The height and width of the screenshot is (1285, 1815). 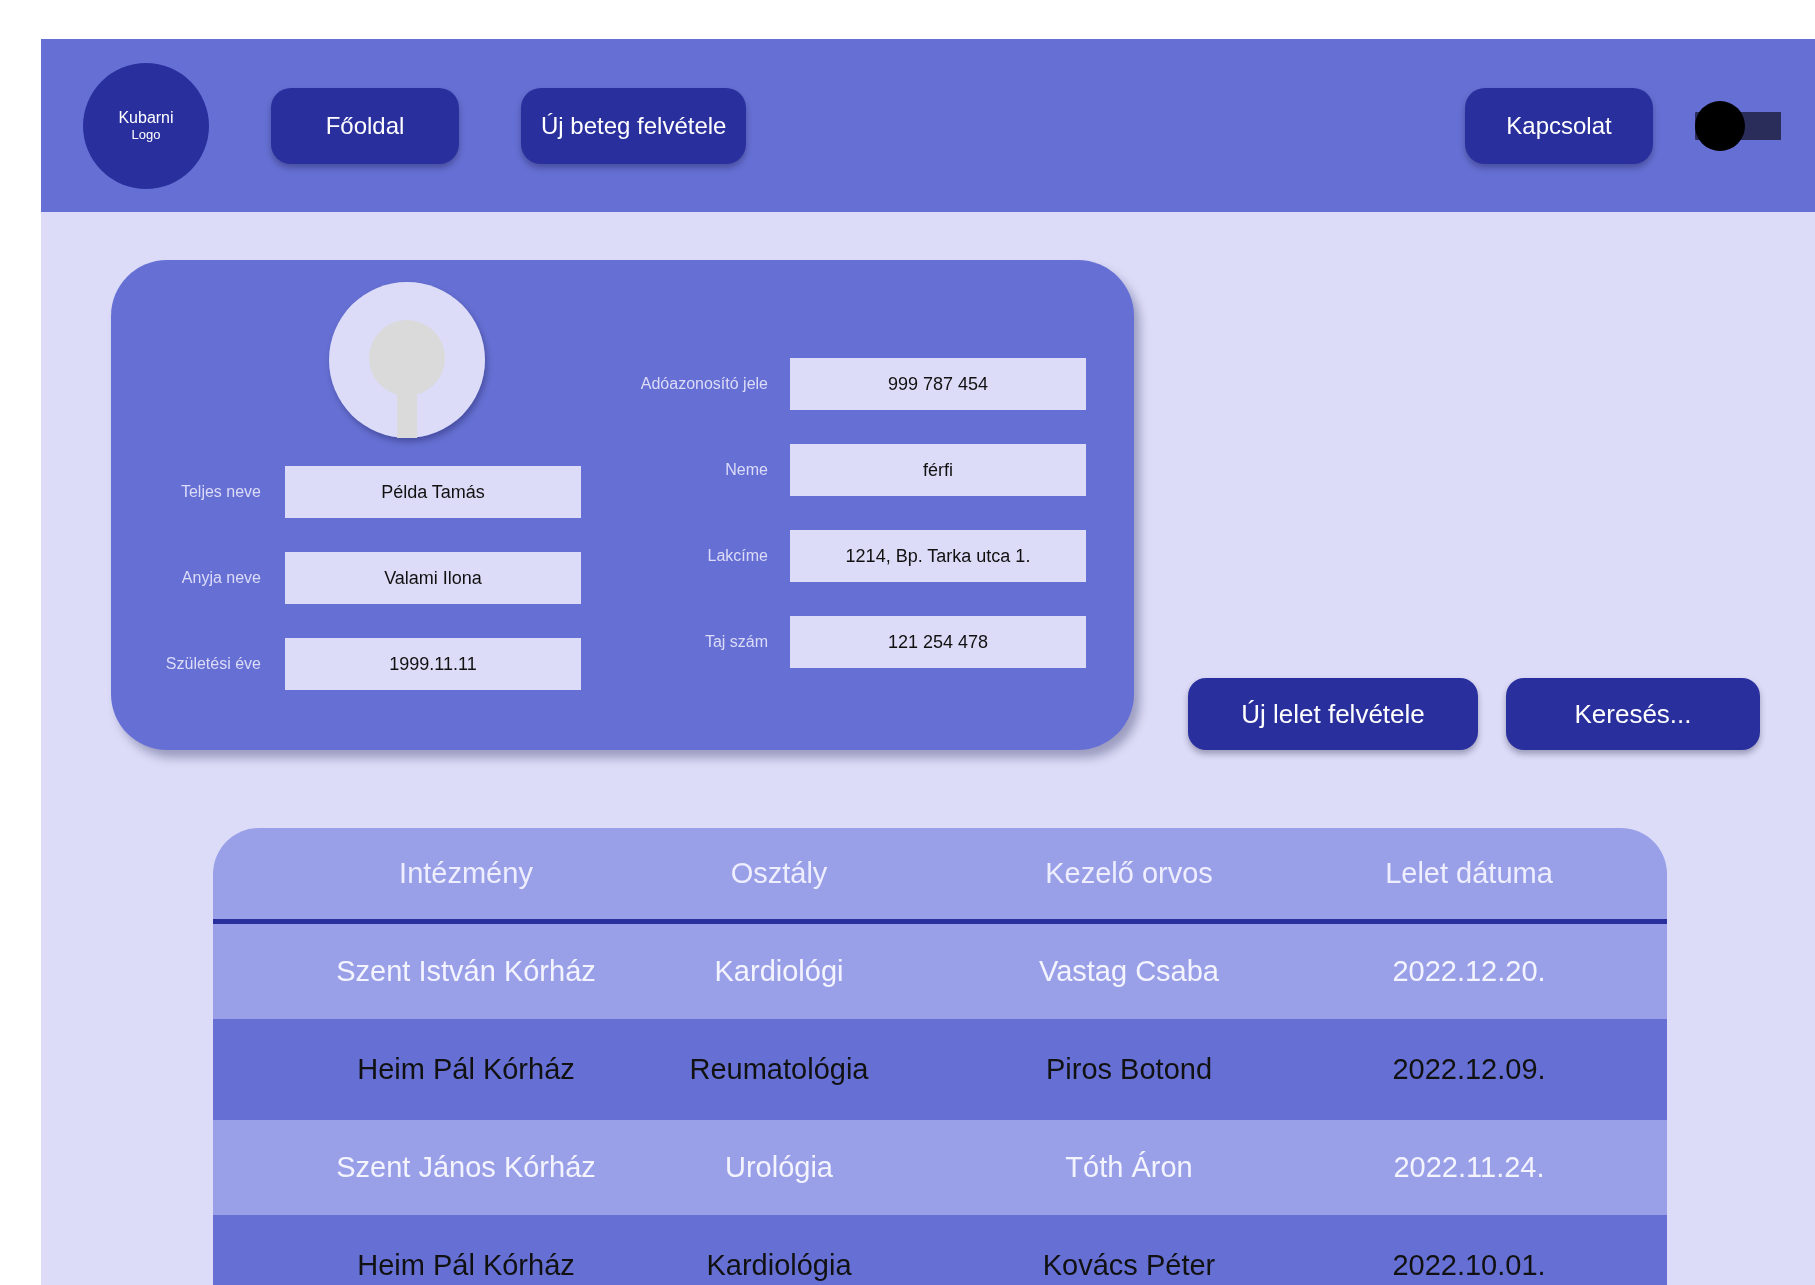 What do you see at coordinates (940, 1069) in the screenshot?
I see `table-row: Heim Pál Kórház Reumatológia Piros Botond 2022.12.09.` at bounding box center [940, 1069].